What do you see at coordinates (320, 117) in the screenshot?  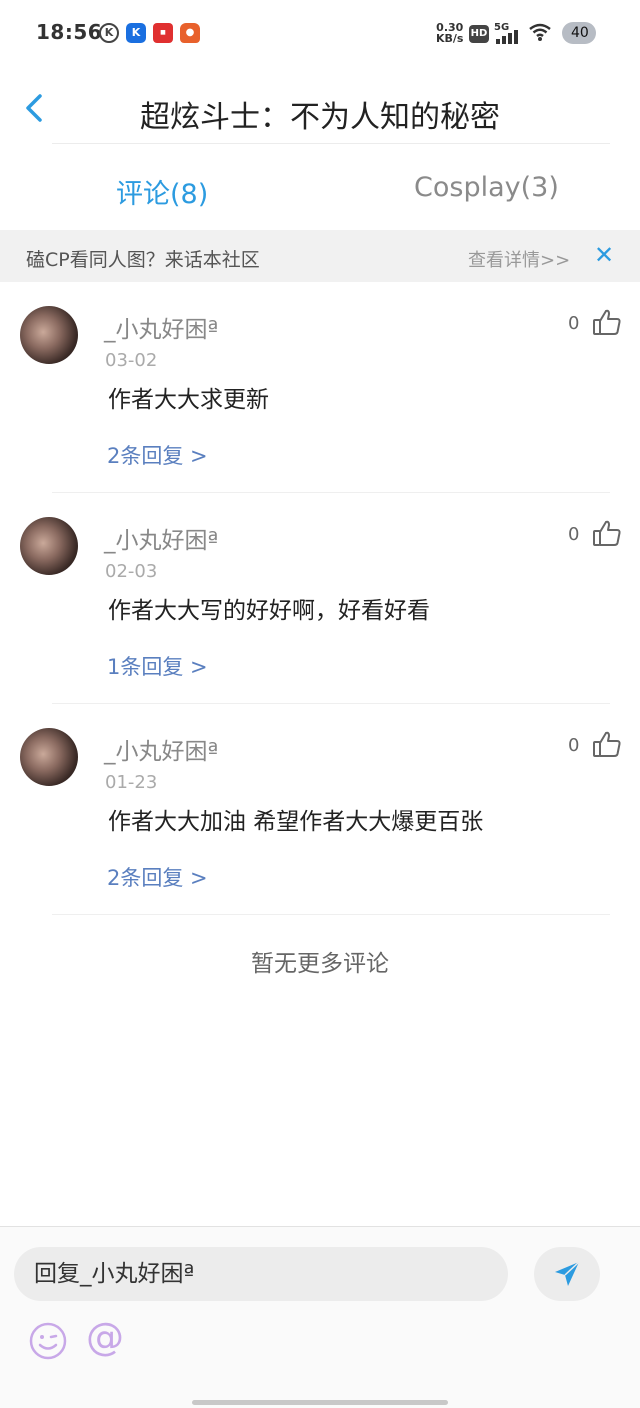 I see `page-title: 超炫斗士：不为人知的秘密` at bounding box center [320, 117].